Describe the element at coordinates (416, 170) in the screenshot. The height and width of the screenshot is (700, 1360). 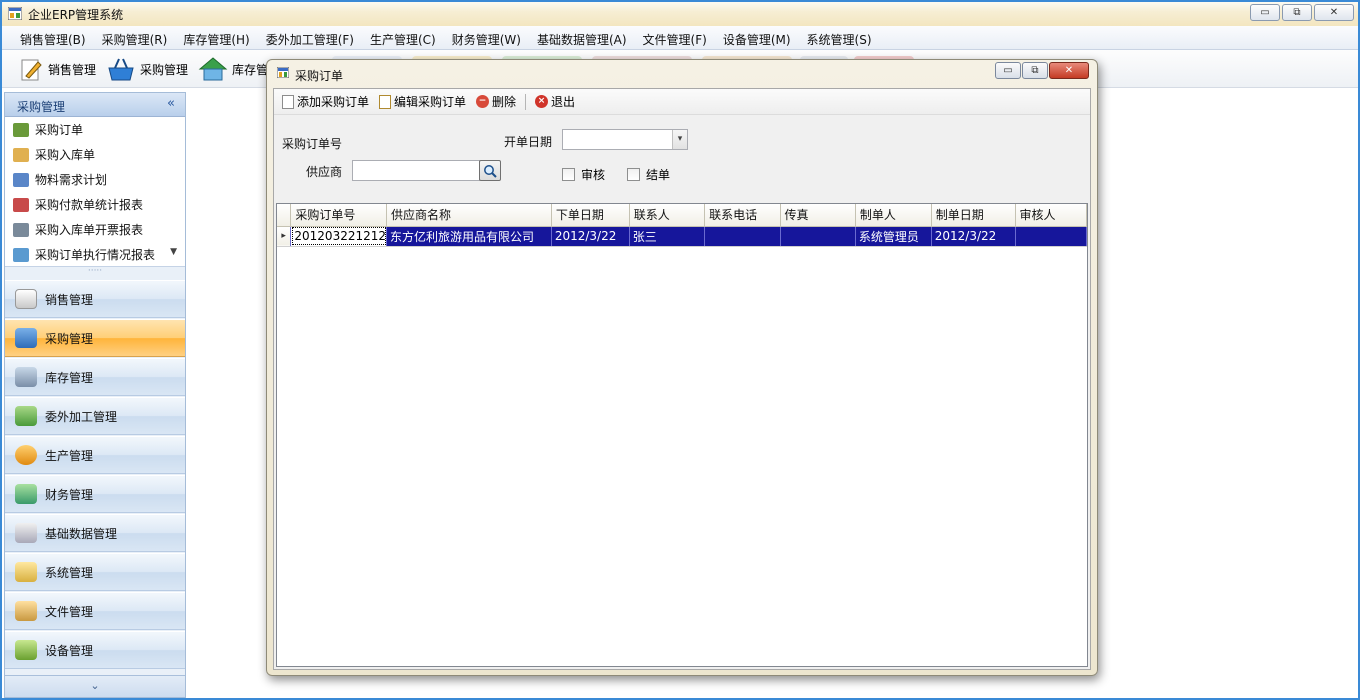
I see `supplier-input` at that location.